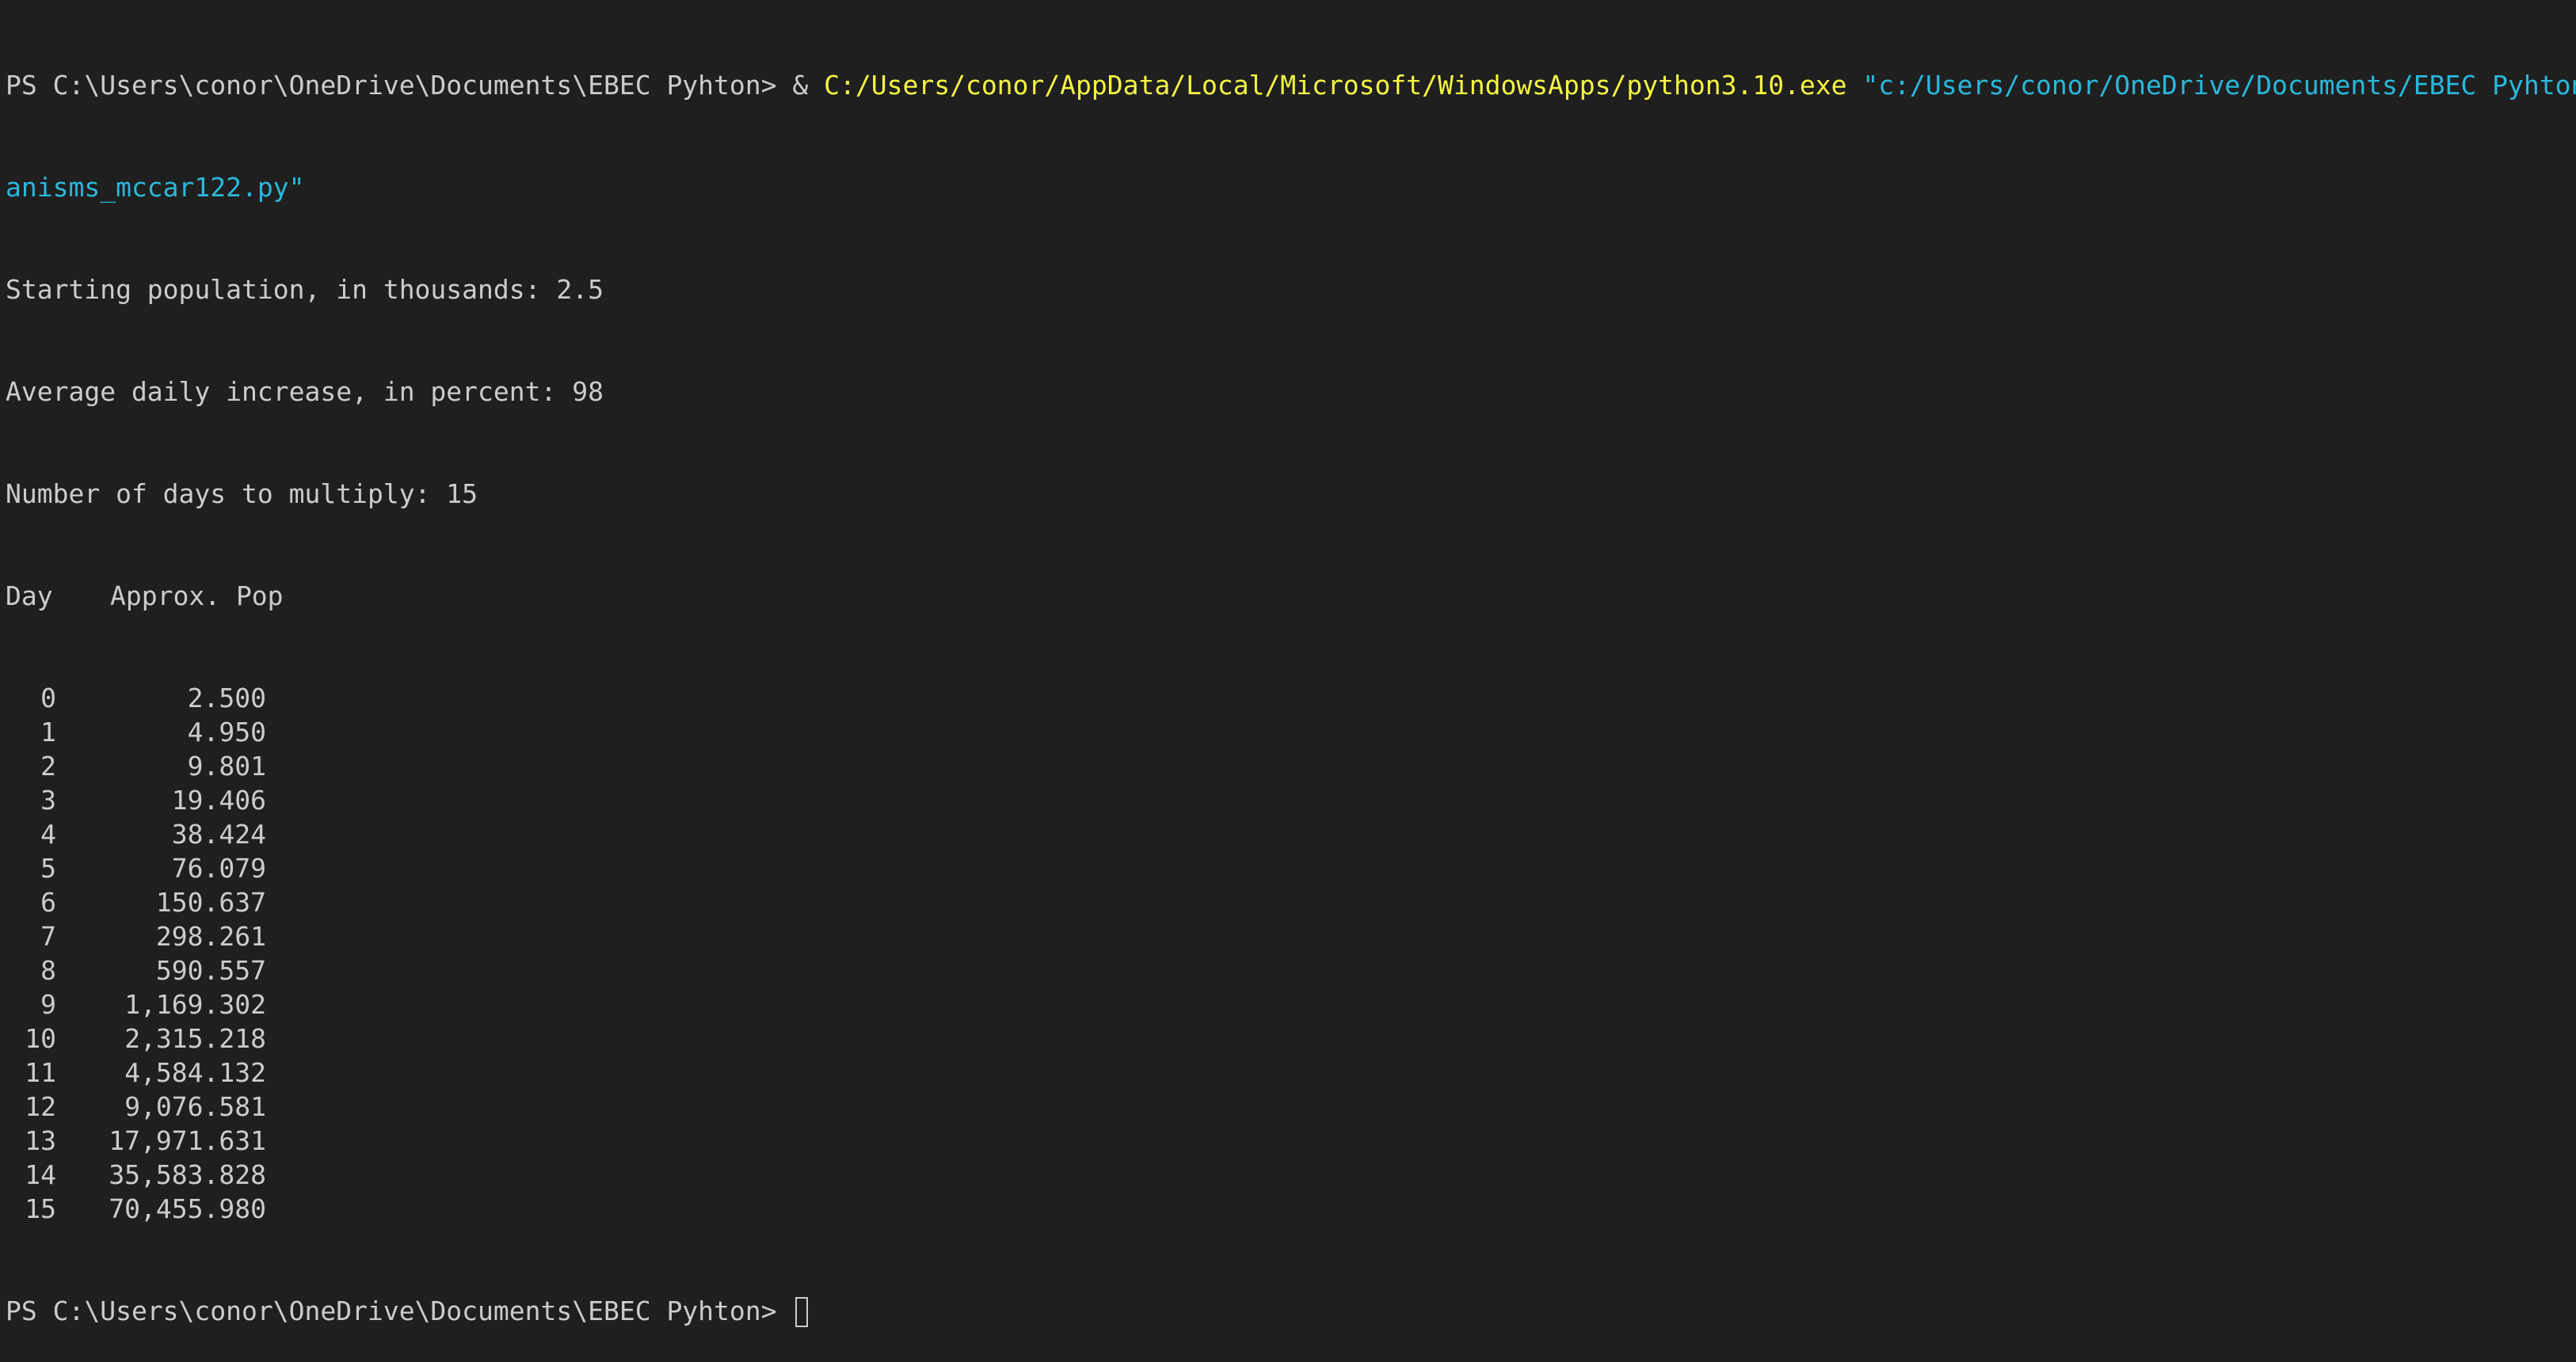 Image resolution: width=2576 pixels, height=1362 pixels. Describe the element at coordinates (195, 1106) in the screenshot. I see `population-value: 9,076.581` at that location.